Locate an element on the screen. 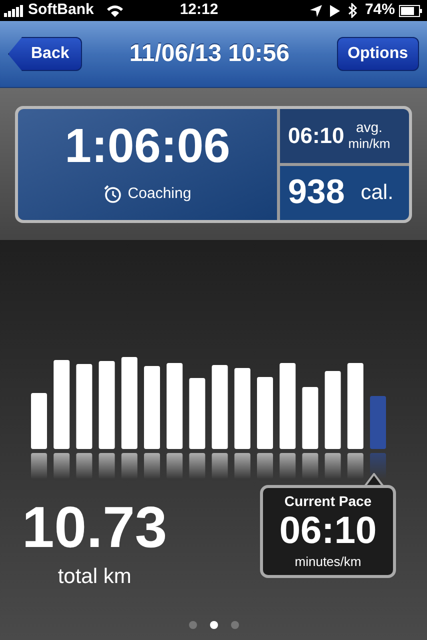 The width and height of the screenshot is (427, 640). bluetooth-icon is located at coordinates (352, 10).